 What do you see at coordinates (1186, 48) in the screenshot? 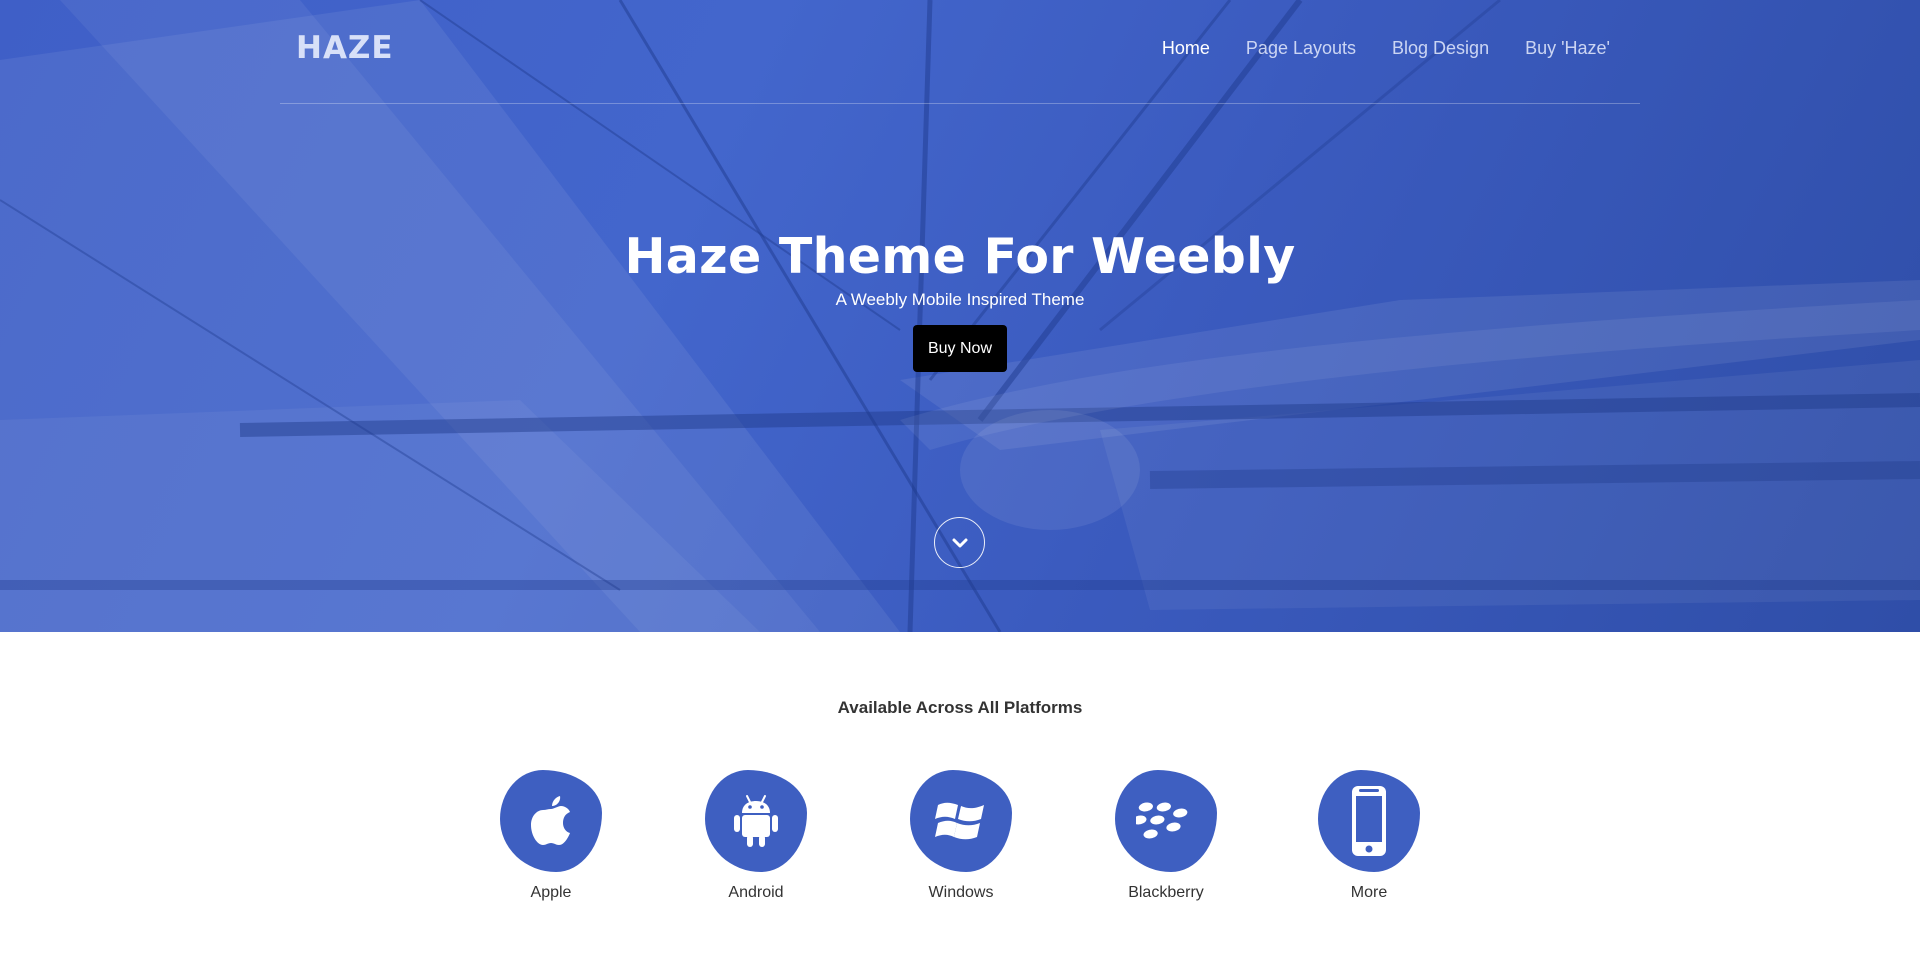
I see `nav-item-home: Home` at bounding box center [1186, 48].